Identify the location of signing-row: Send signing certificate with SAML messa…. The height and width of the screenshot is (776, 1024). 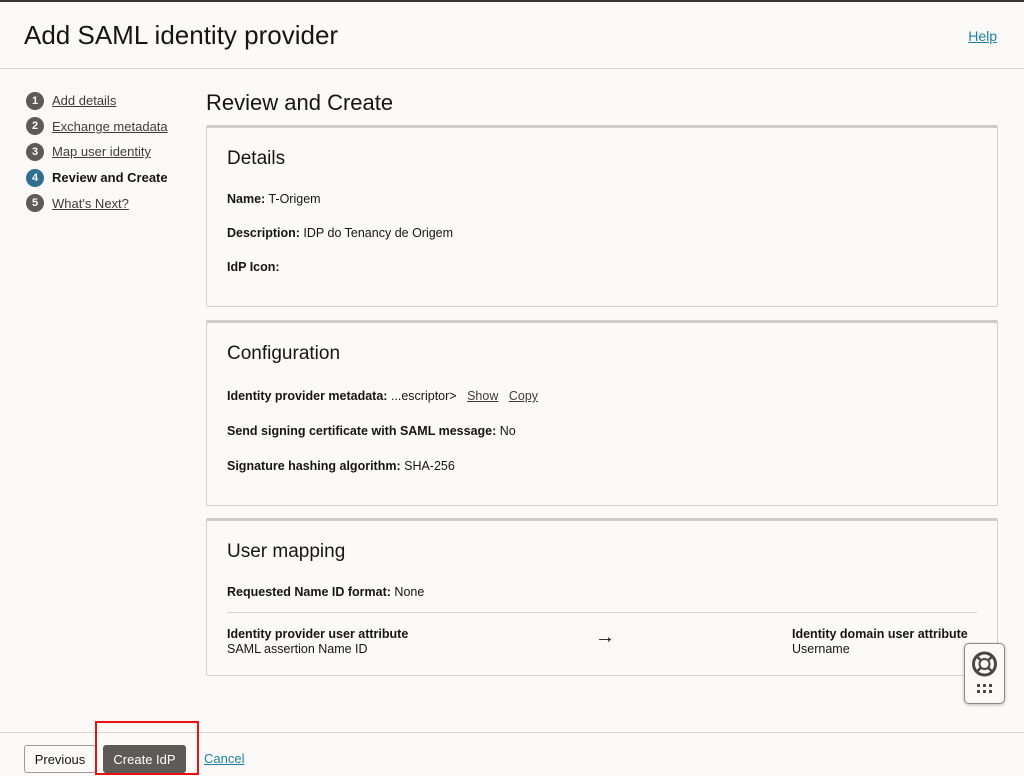
(371, 431).